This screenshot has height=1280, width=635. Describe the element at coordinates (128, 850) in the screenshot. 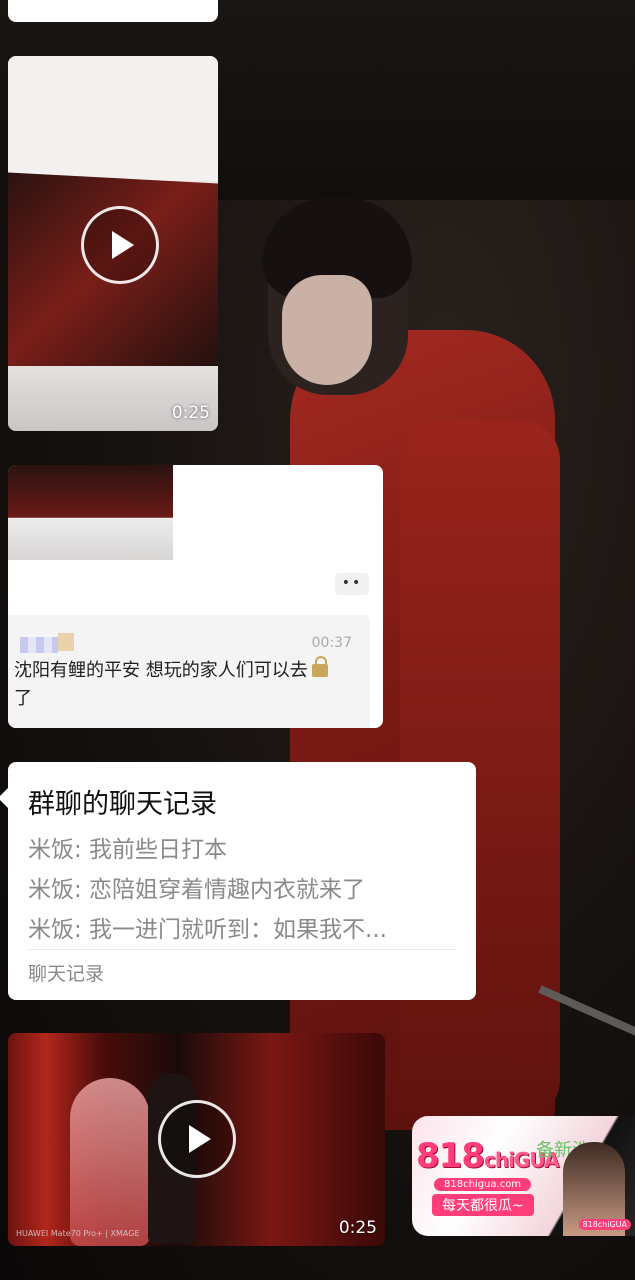

I see `chat-record-line: 米饭: 我前些日打本` at that location.